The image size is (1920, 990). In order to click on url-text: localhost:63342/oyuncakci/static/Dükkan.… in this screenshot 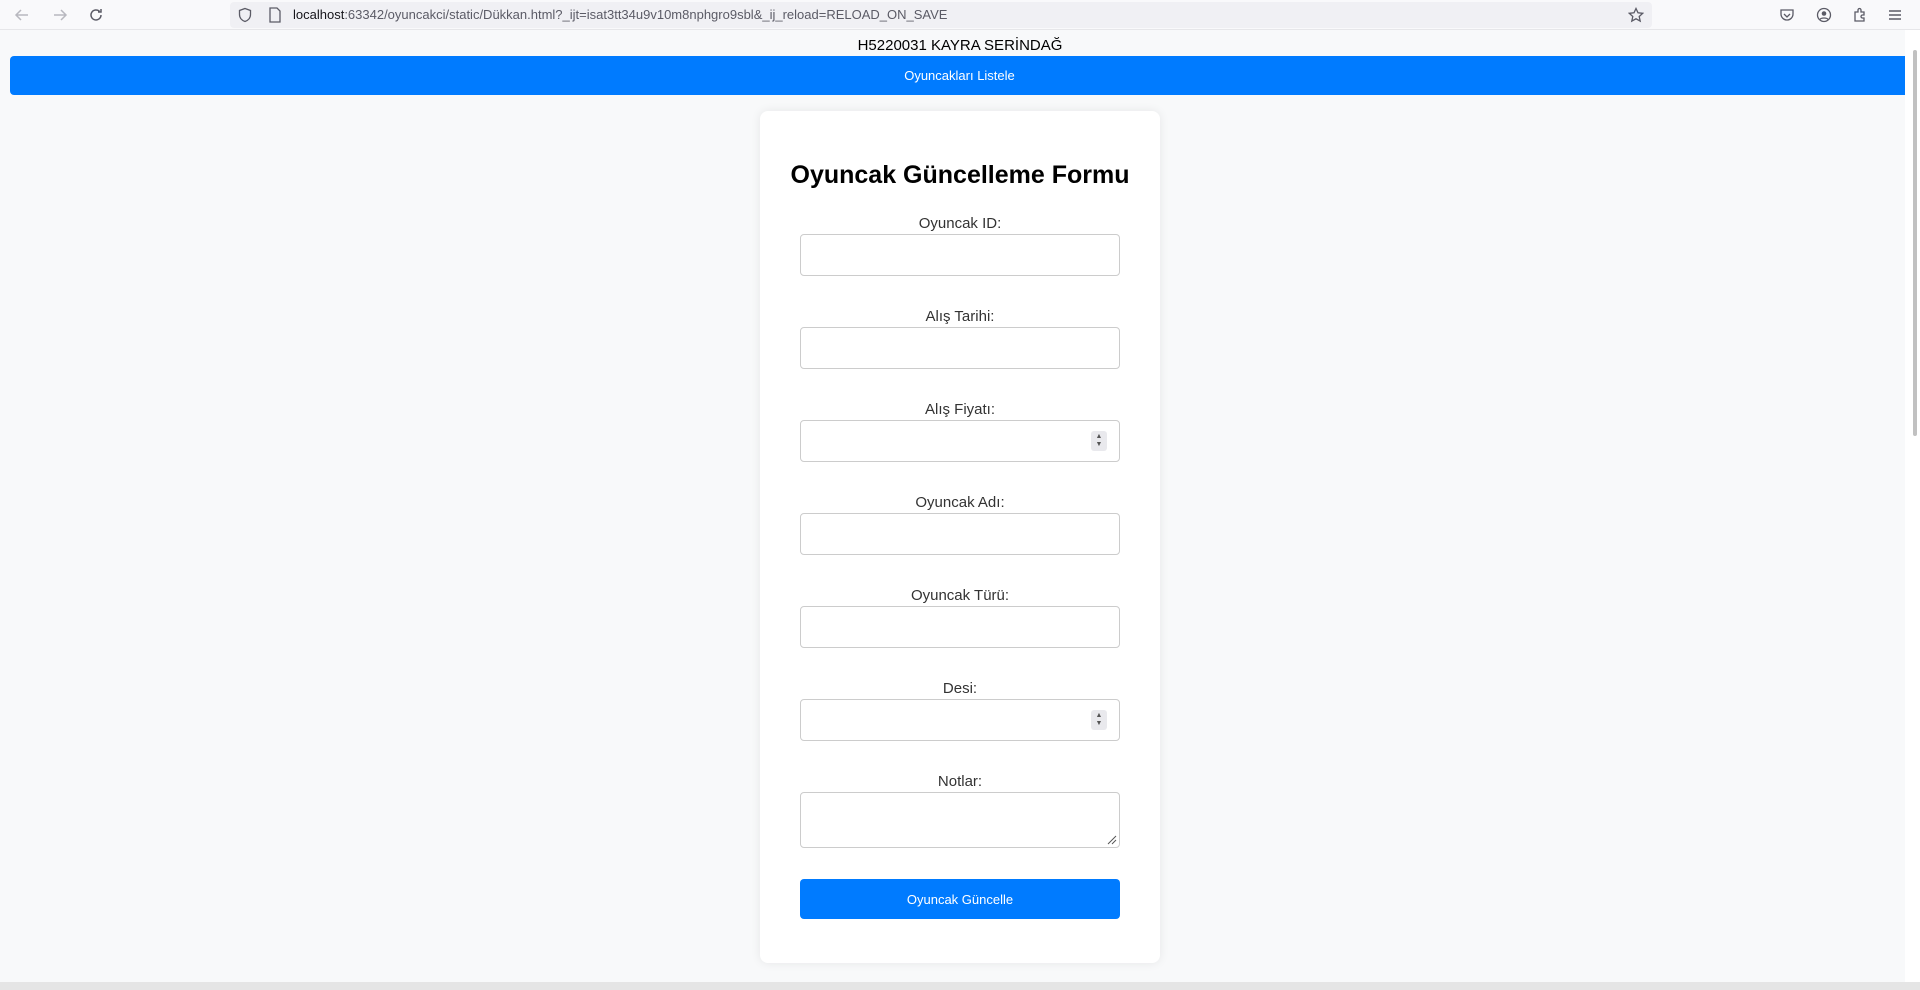, I will do `click(620, 14)`.